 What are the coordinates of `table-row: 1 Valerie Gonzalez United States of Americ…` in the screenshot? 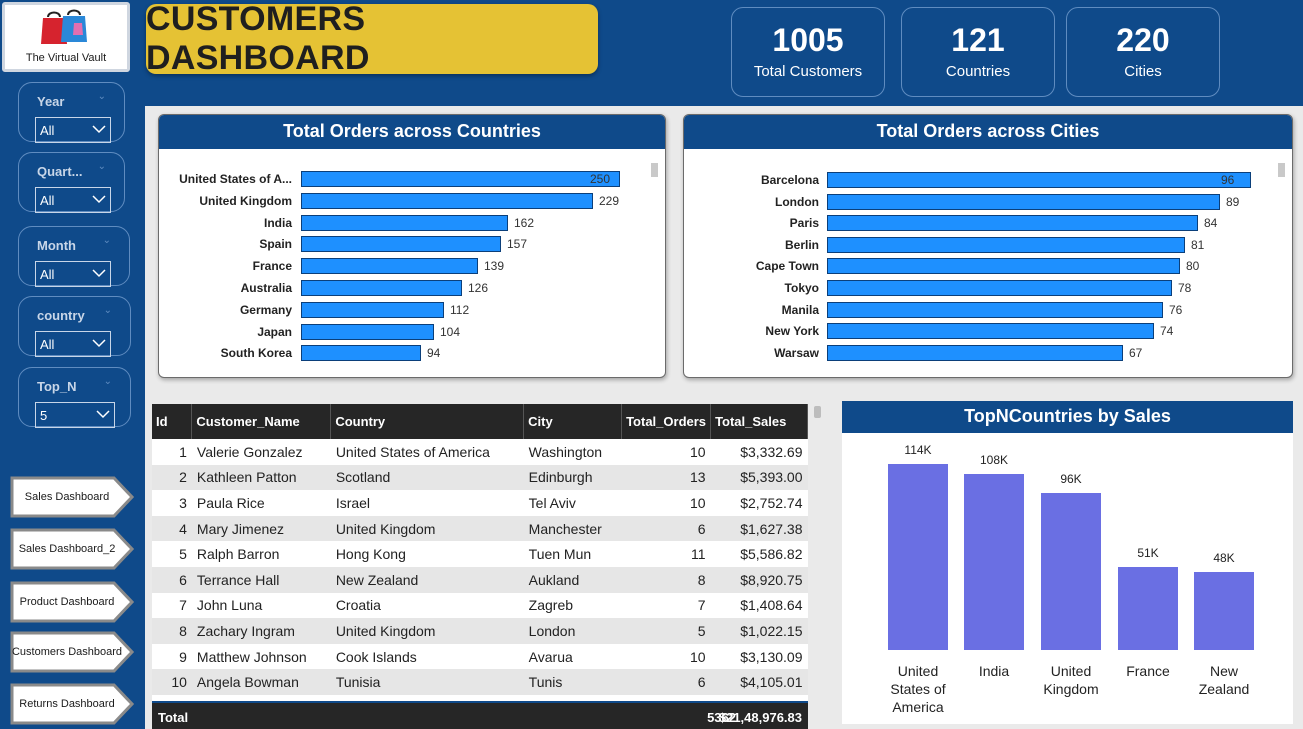 It's located at (480, 452).